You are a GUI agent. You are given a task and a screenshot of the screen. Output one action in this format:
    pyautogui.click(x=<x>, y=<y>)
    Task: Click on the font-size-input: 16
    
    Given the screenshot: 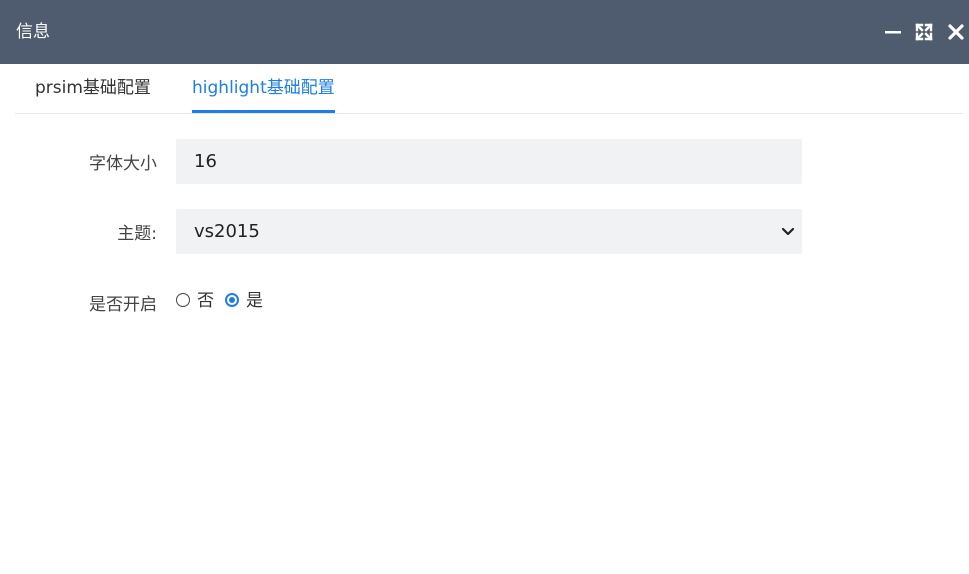 What is the action you would take?
    pyautogui.click(x=489, y=161)
    